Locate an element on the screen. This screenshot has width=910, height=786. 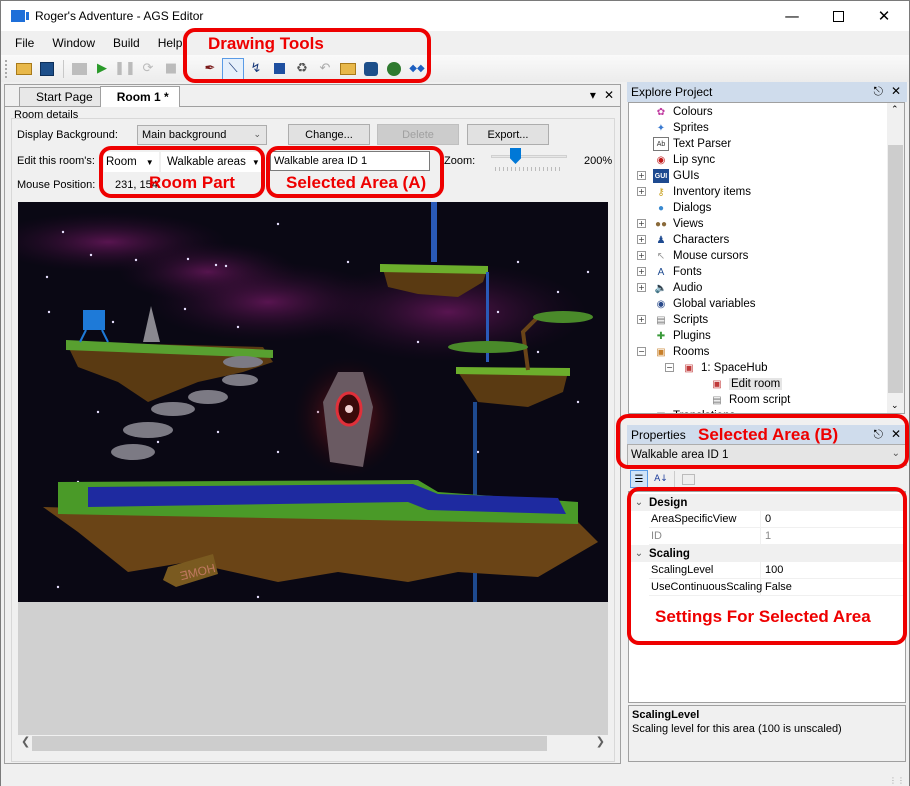
close-button: ✕ is located at coordinates (884, 16).